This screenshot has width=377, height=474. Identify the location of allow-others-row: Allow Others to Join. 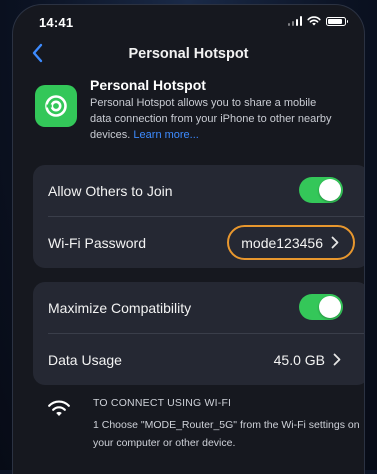
(199, 190).